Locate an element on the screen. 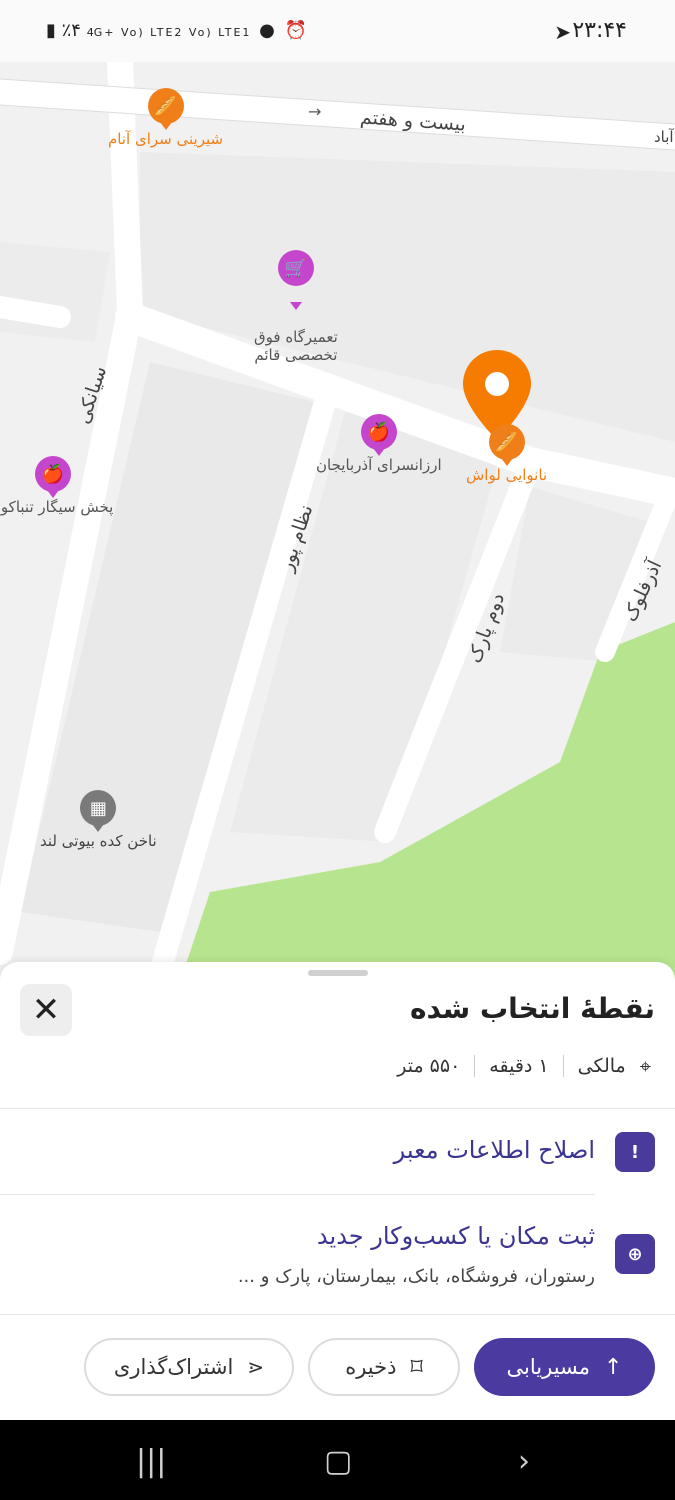 This screenshot has width=675, height=1500. shopping-basket-icon: 🛒 is located at coordinates (295, 268).